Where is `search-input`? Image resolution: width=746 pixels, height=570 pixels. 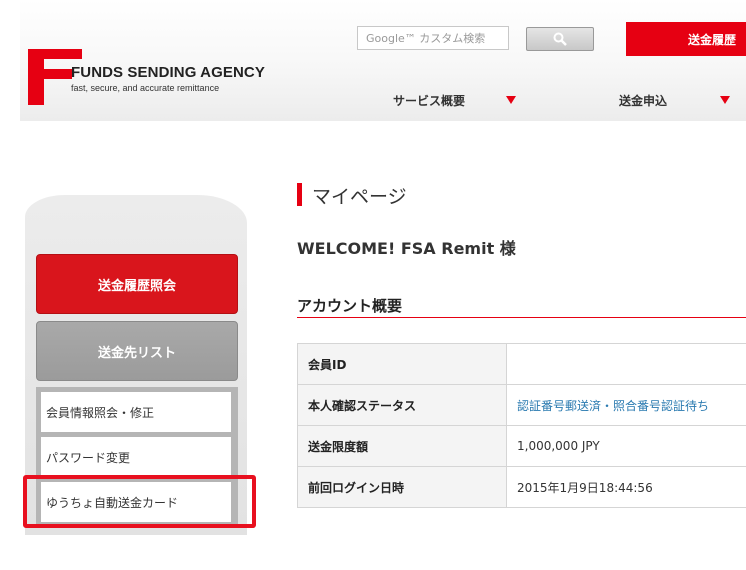 search-input is located at coordinates (433, 38).